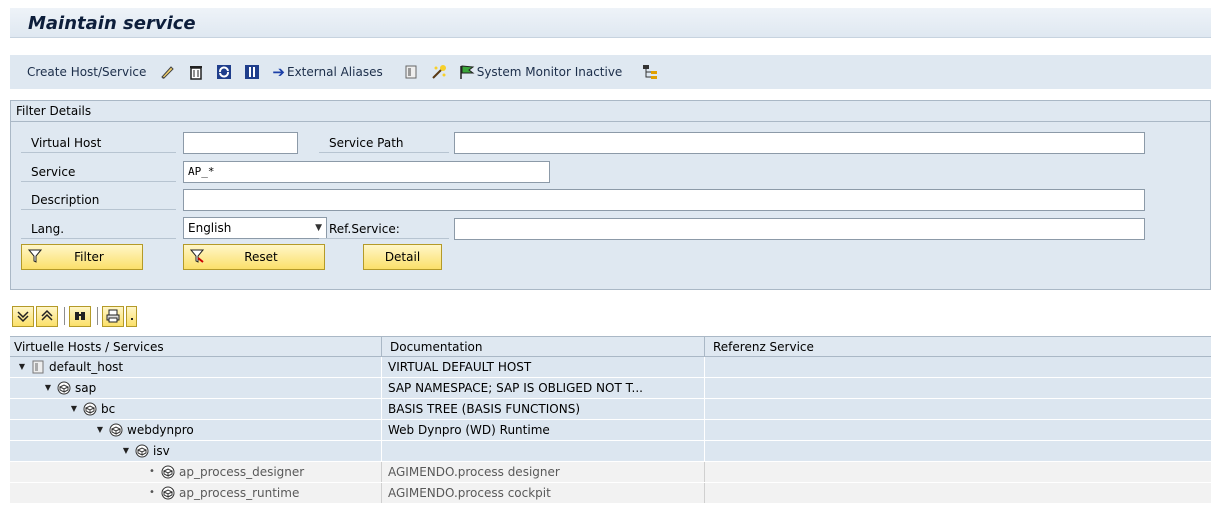 Image resolution: width=1211 pixels, height=518 pixels. What do you see at coordinates (168, 72) in the screenshot?
I see `edit-icon` at bounding box center [168, 72].